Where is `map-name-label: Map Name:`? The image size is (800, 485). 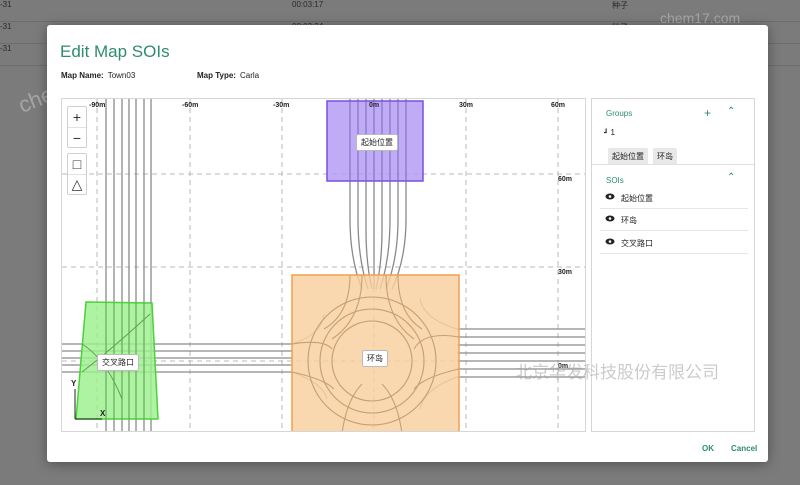 map-name-label: Map Name: is located at coordinates (82, 75).